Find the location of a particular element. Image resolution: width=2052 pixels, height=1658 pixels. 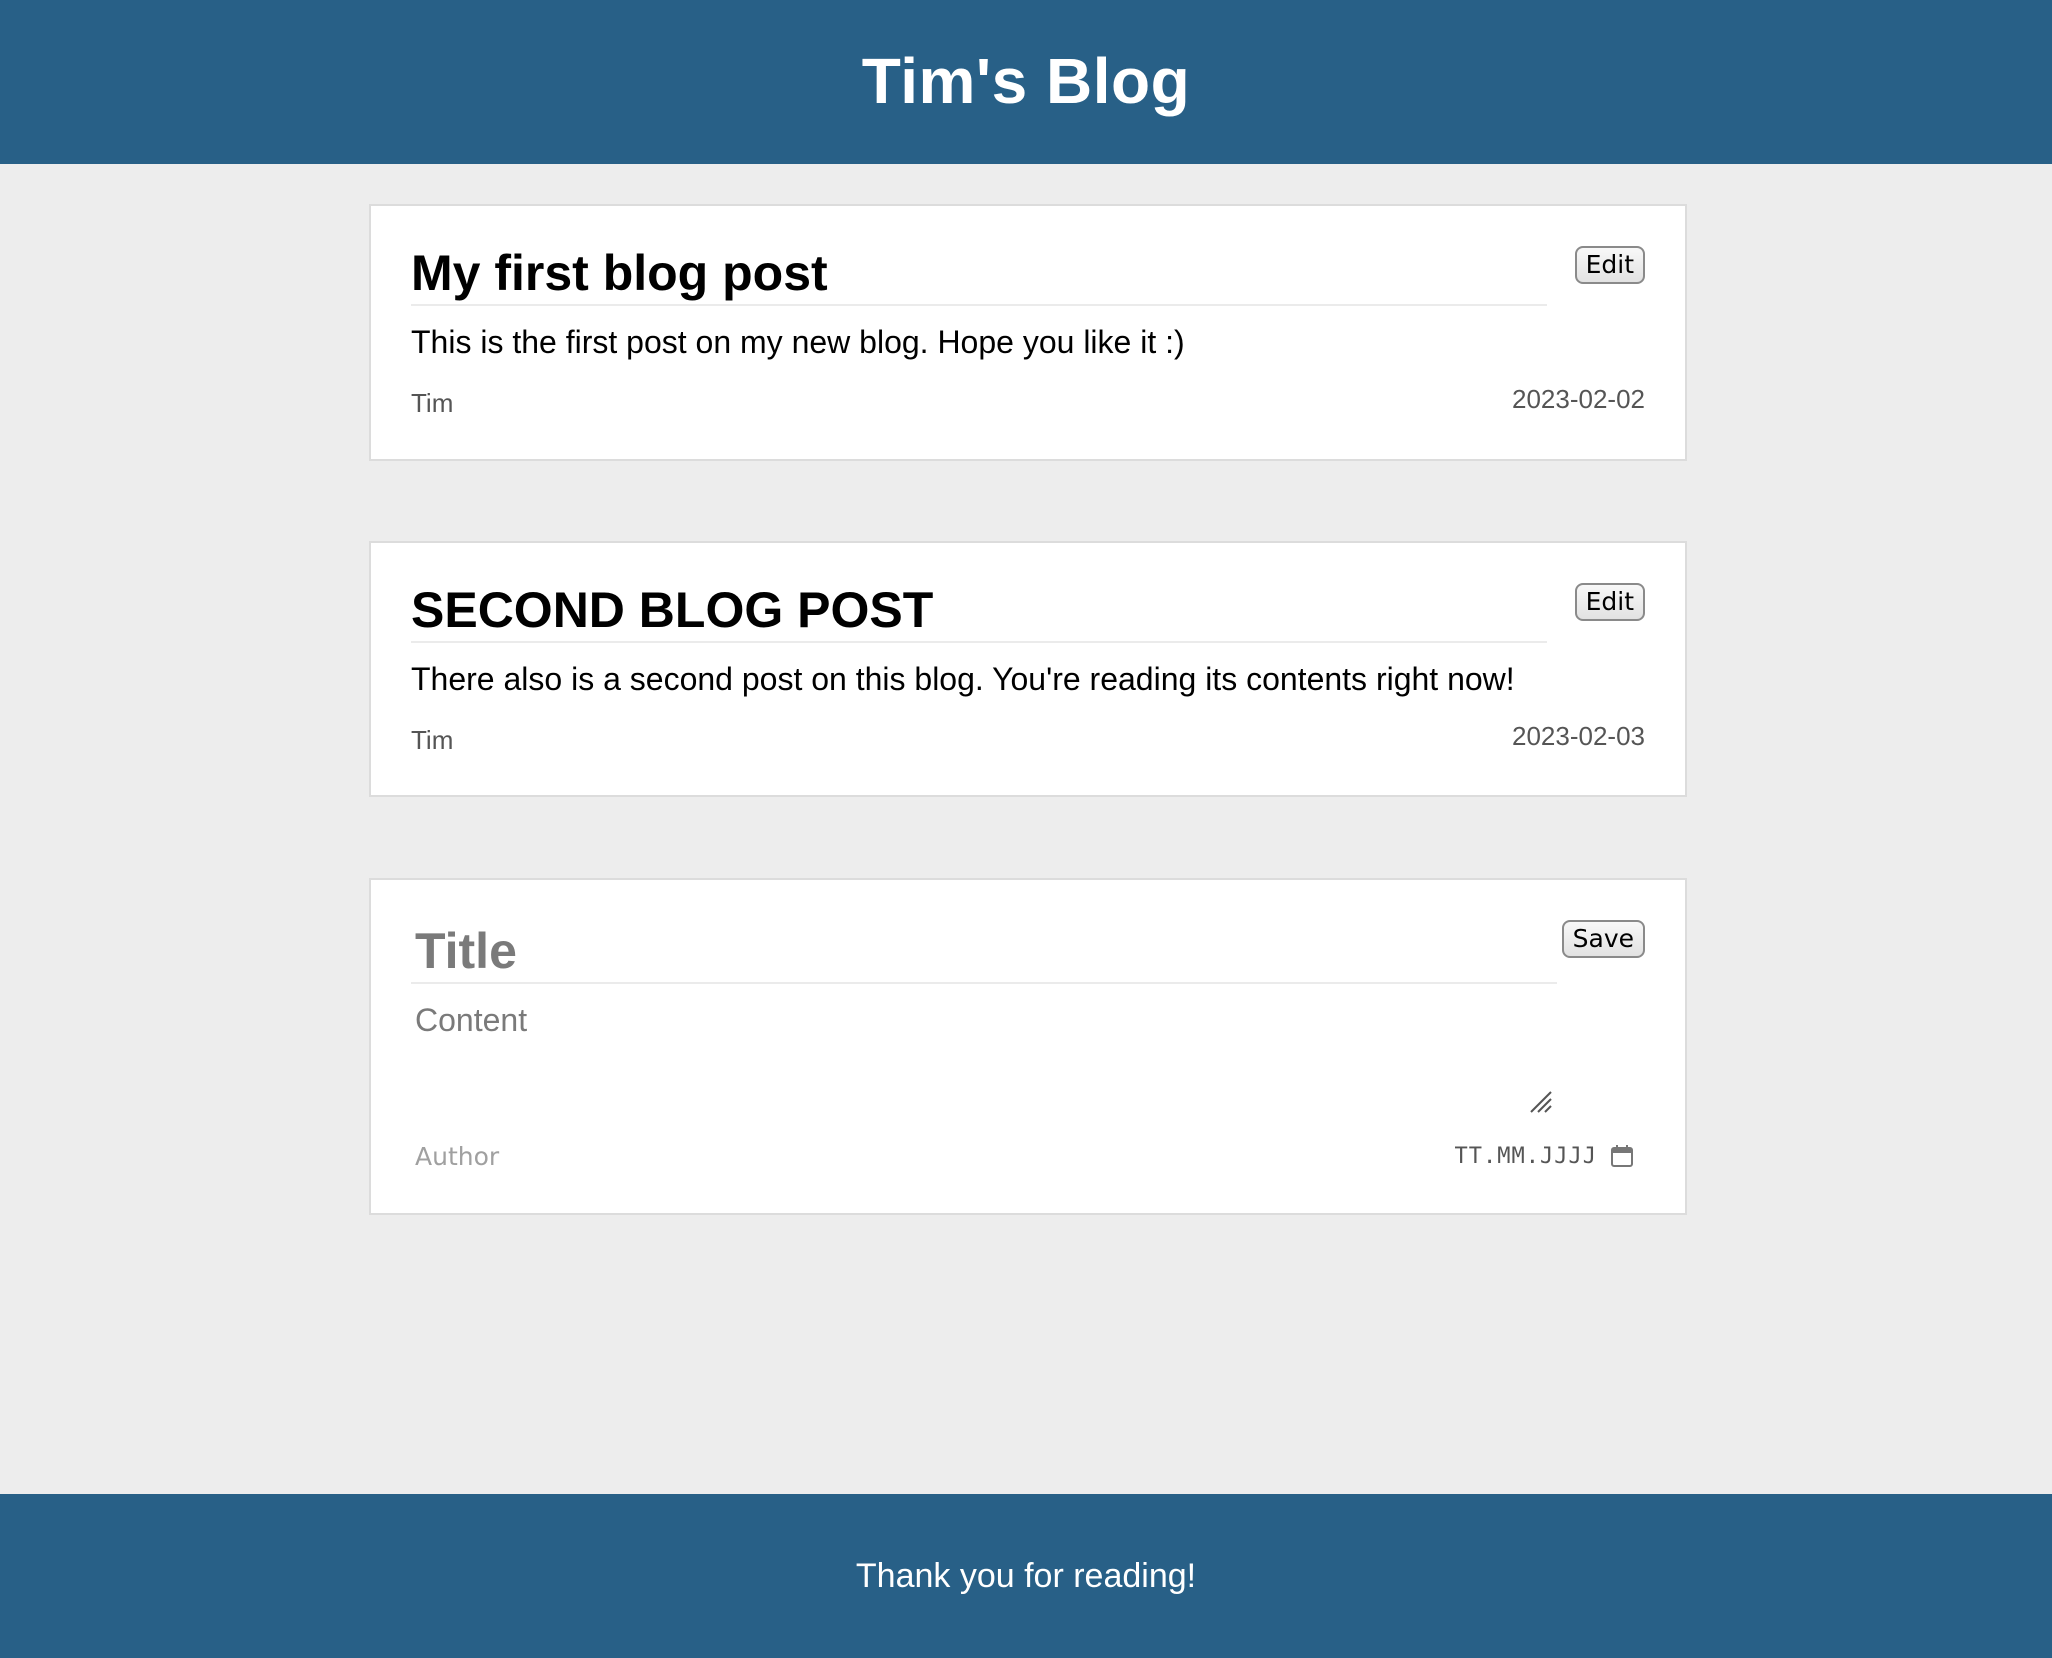

post-title: SECOND BLOG POST is located at coordinates (979, 611).